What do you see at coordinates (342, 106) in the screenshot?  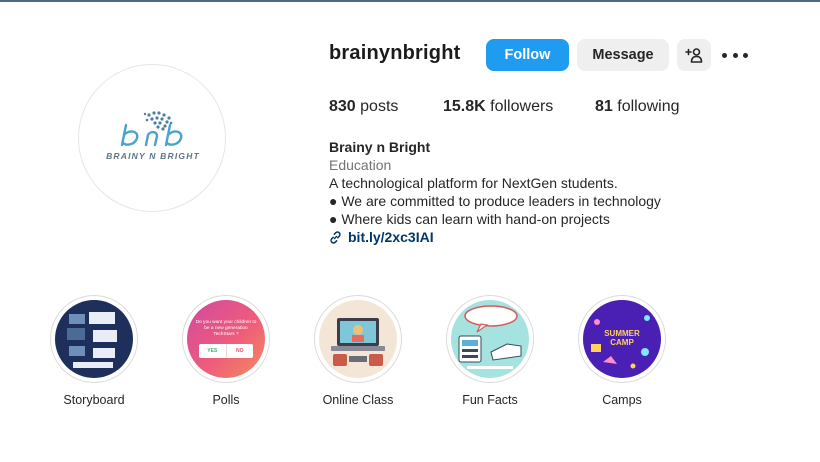 I see `posts-count: 830` at bounding box center [342, 106].